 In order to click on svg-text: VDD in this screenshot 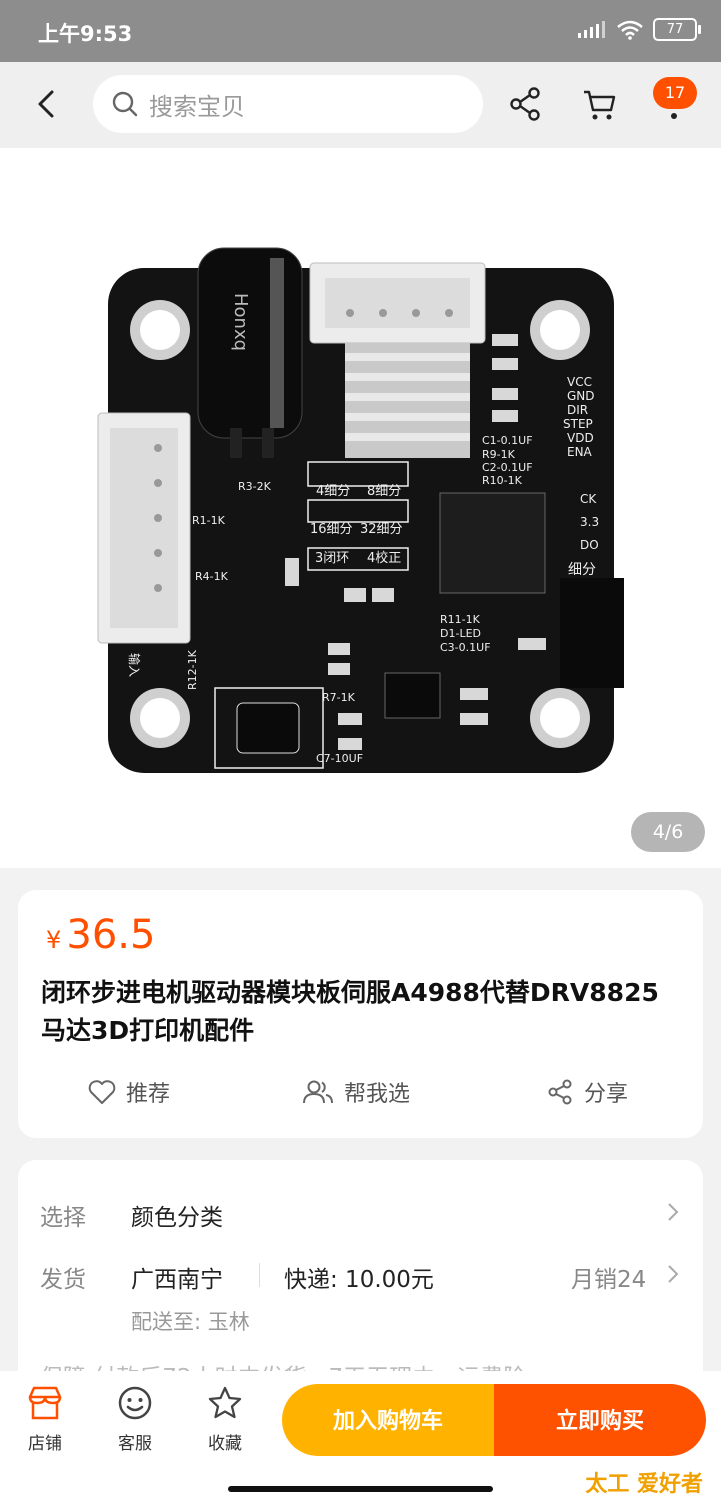, I will do `click(580, 438)`.